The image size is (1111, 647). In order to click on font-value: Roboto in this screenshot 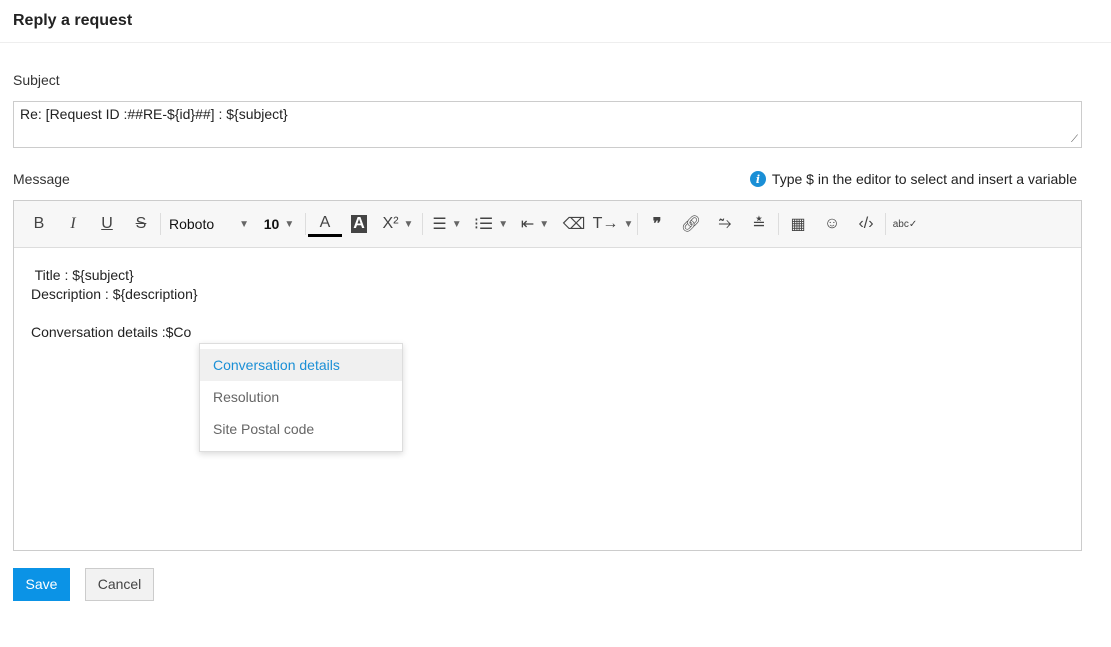, I will do `click(192, 224)`.